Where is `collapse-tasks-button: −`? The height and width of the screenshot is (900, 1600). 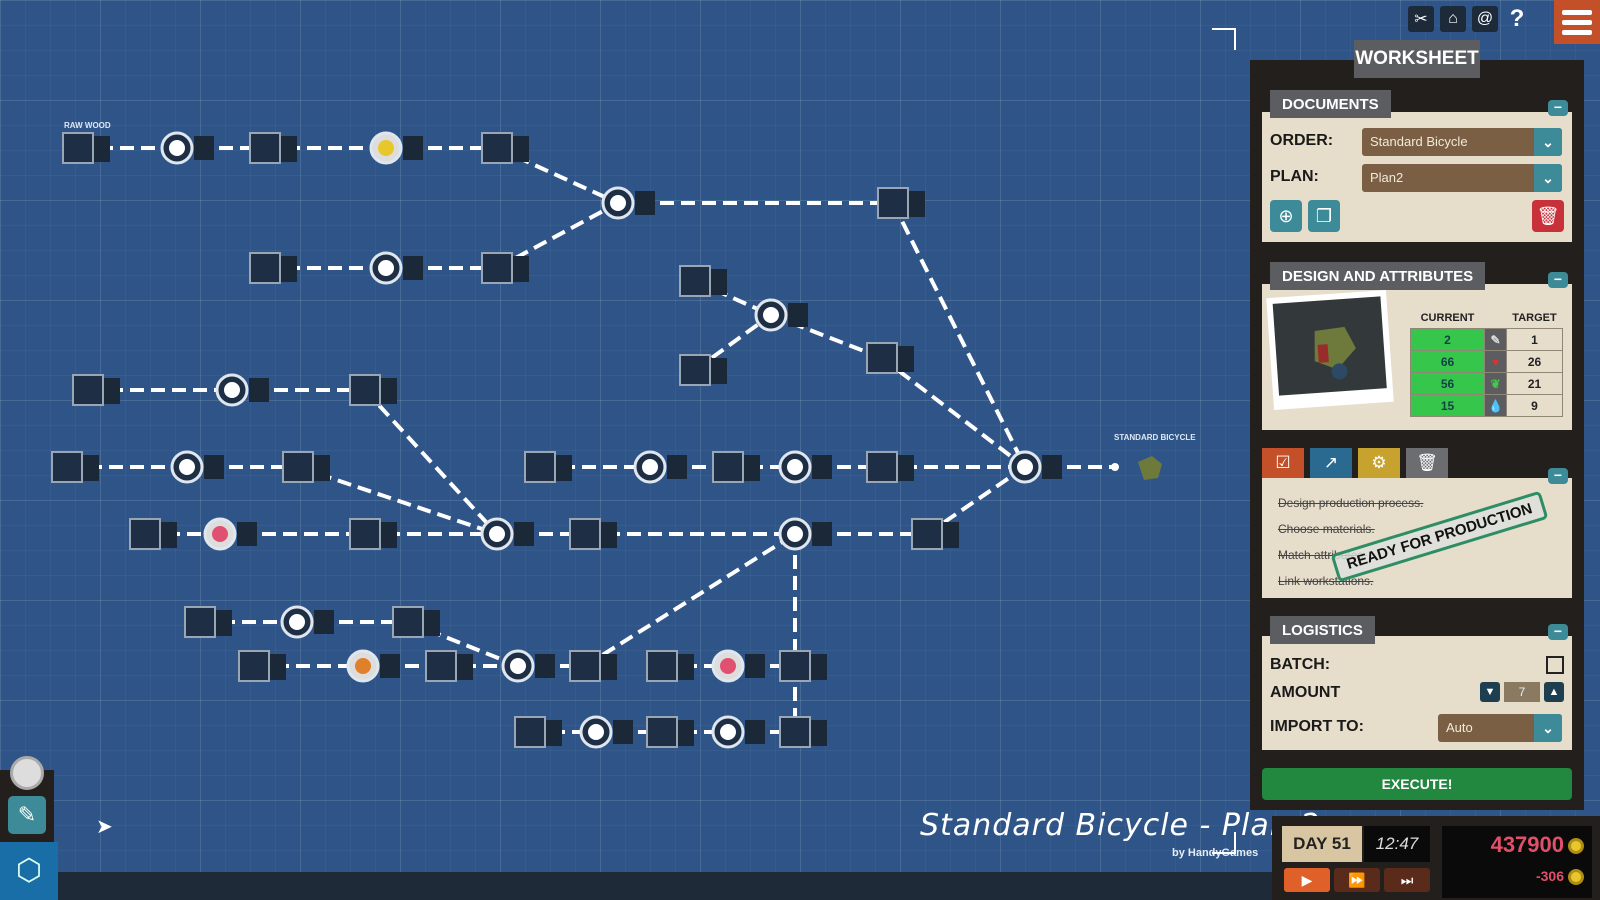 collapse-tasks-button: − is located at coordinates (1558, 476).